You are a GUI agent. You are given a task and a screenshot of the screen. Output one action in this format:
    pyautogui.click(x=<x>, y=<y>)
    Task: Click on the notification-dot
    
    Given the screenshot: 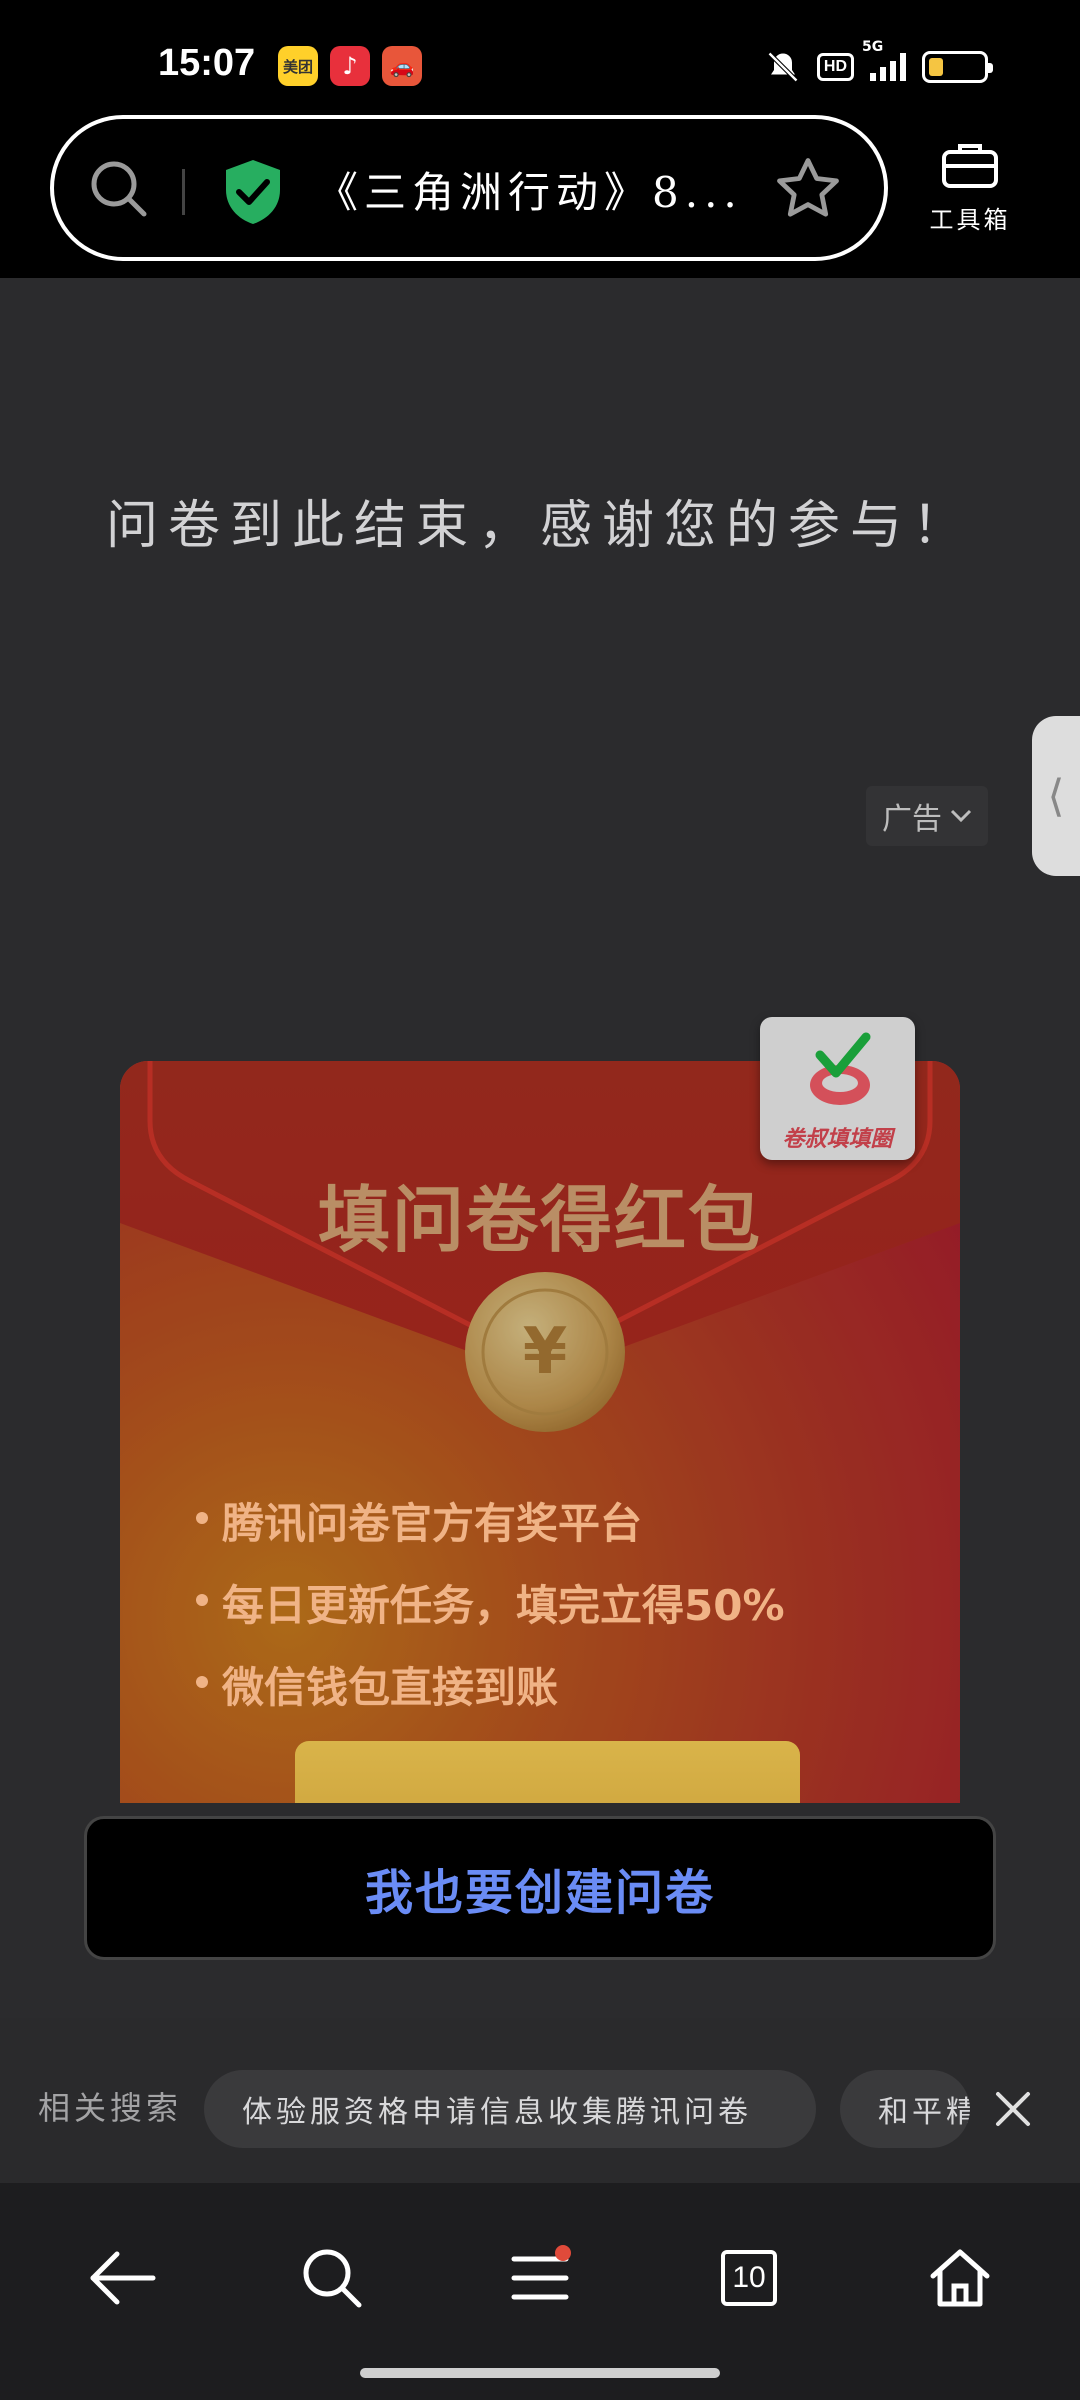 What is the action you would take?
    pyautogui.click(x=563, y=2253)
    